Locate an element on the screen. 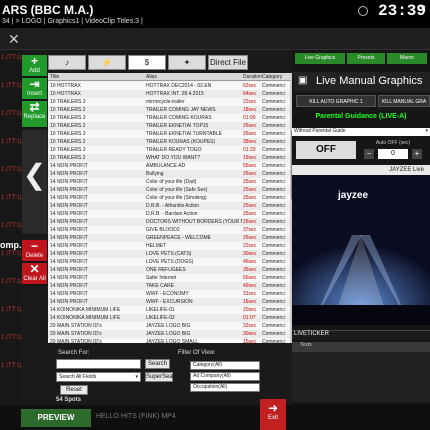  search-button: Search is located at coordinates (157, 364).